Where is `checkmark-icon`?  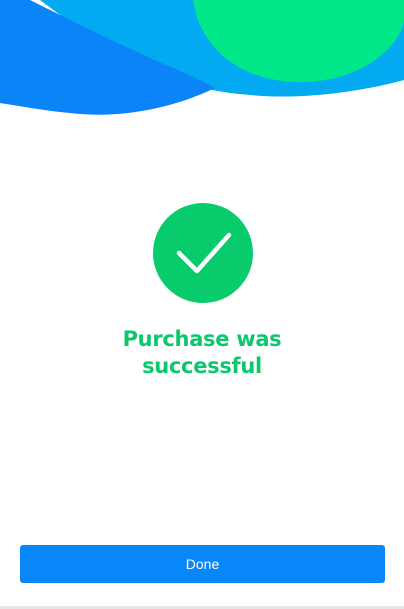
checkmark-icon is located at coordinates (204, 253).